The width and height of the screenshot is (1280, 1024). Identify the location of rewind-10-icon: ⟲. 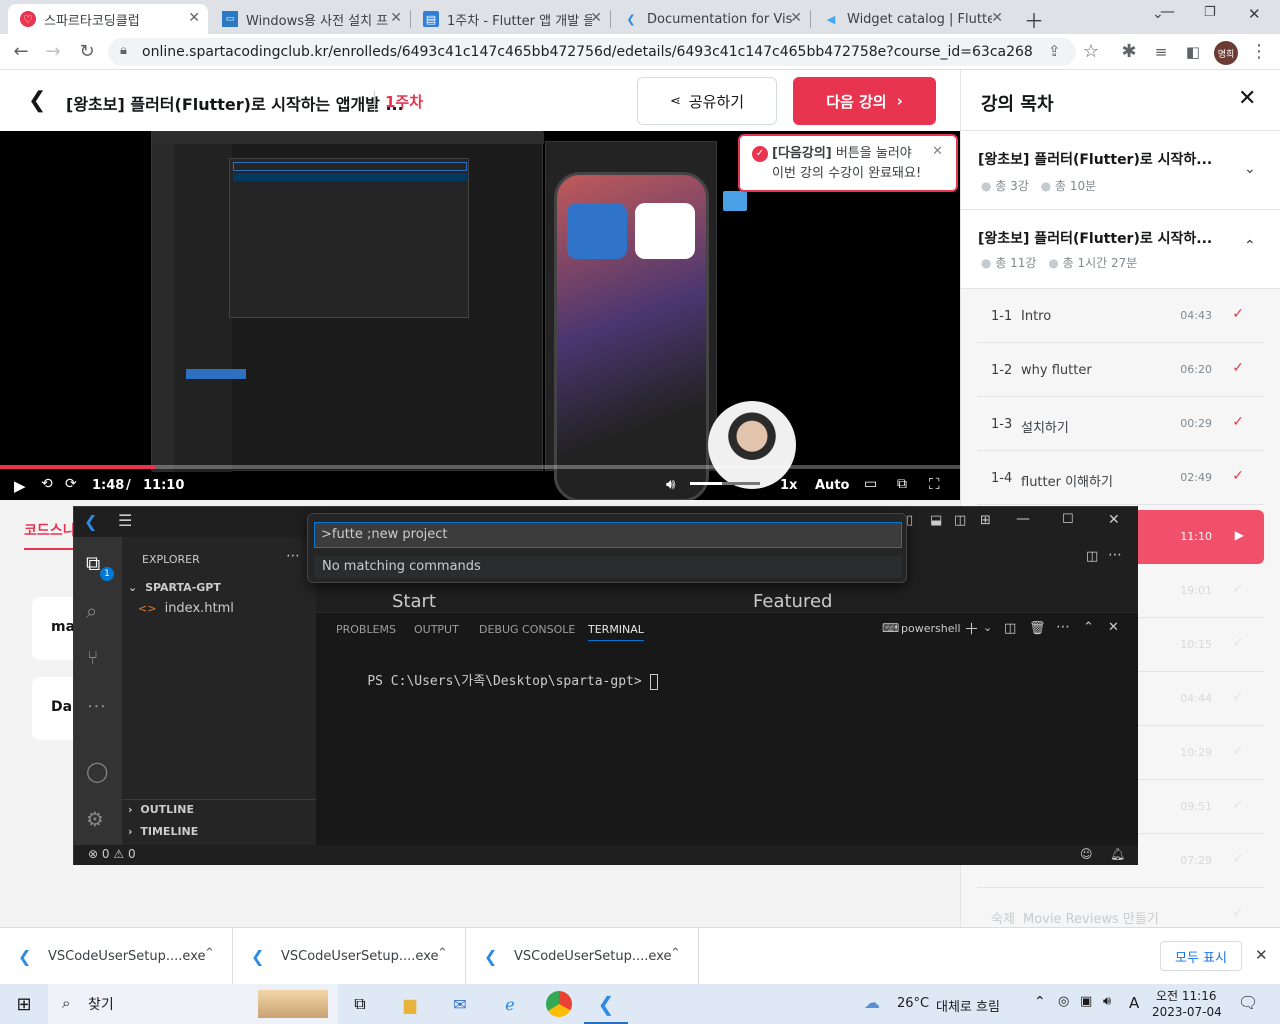
(47, 484).